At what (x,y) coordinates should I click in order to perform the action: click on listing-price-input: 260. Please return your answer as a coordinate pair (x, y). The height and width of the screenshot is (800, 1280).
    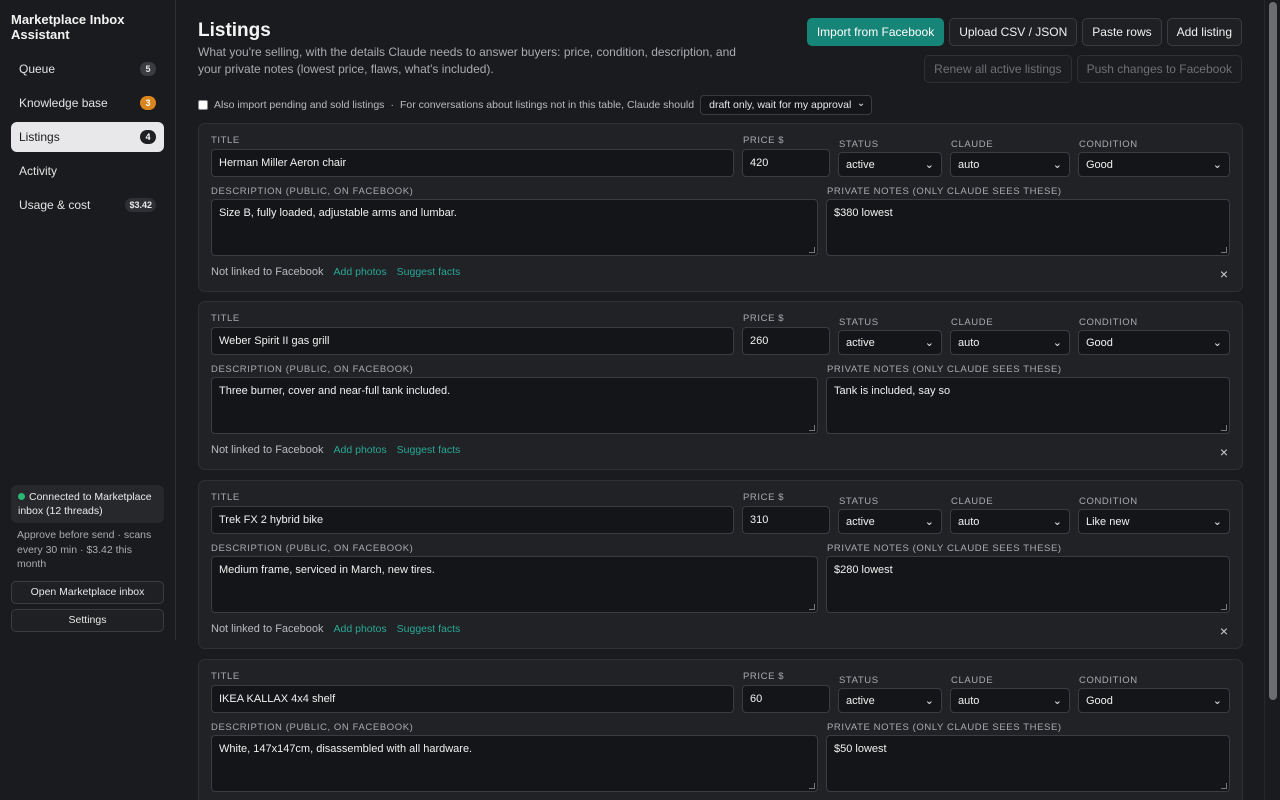
    Looking at the image, I should click on (786, 341).